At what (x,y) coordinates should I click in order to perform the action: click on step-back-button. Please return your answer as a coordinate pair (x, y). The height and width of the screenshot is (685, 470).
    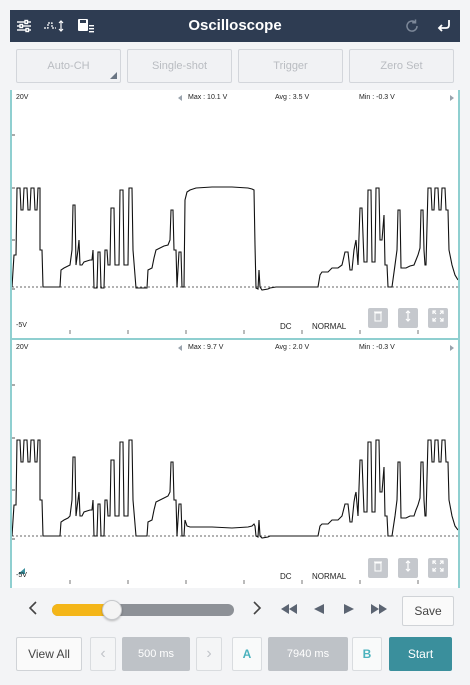
    Looking at the image, I should click on (319, 611).